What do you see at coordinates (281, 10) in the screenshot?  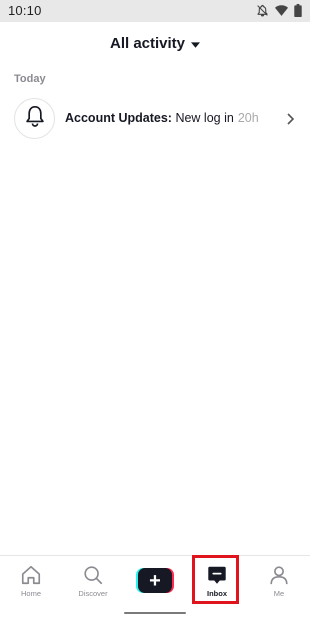 I see `wifi-icon` at bounding box center [281, 10].